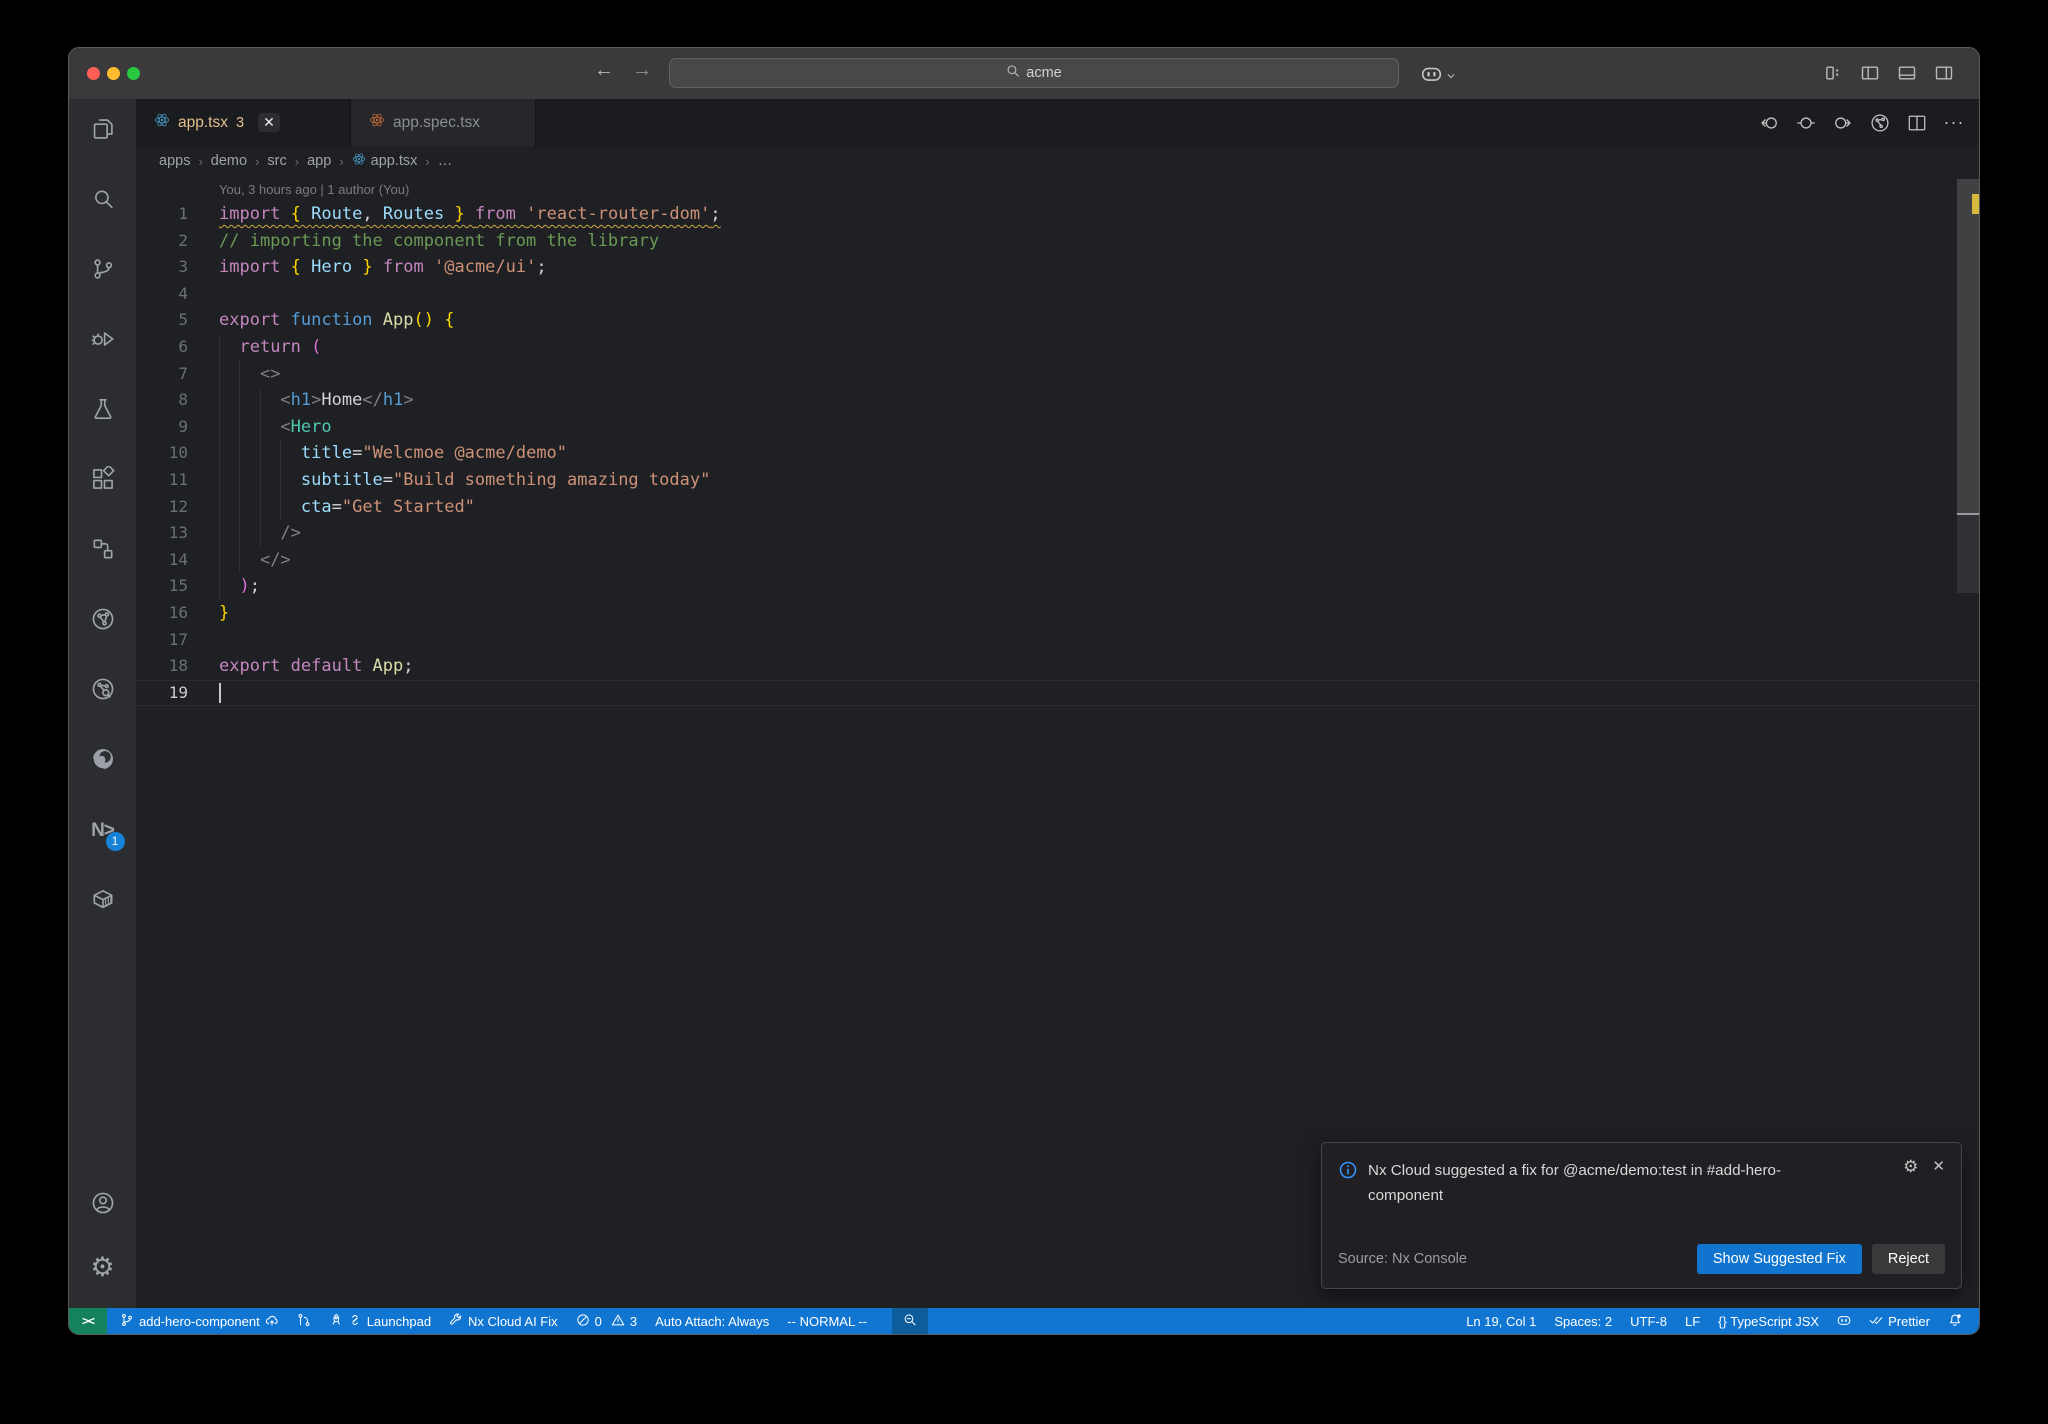 Image resolution: width=2048 pixels, height=1424 pixels. I want to click on notification-close-icon: ✕, so click(1938, 1167).